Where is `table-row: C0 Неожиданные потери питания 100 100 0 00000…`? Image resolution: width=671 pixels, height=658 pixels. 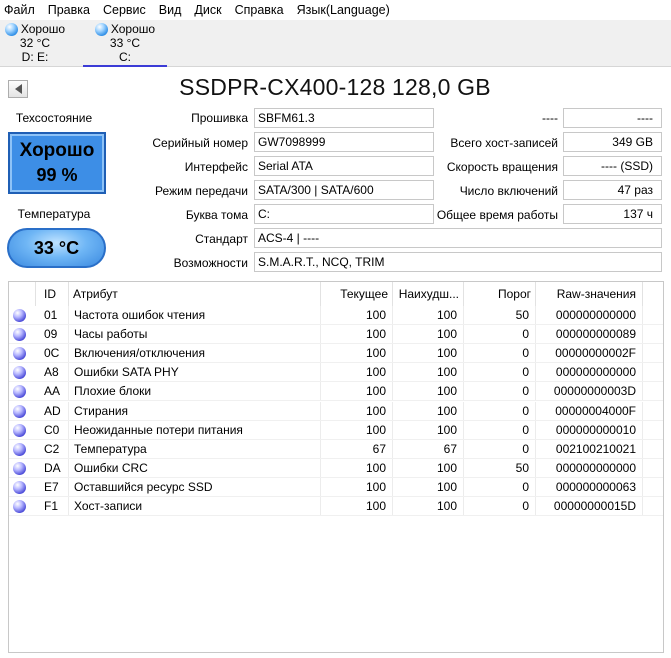 table-row: C0 Неожиданные потери питания 100 100 0 00000… is located at coordinates (336, 430).